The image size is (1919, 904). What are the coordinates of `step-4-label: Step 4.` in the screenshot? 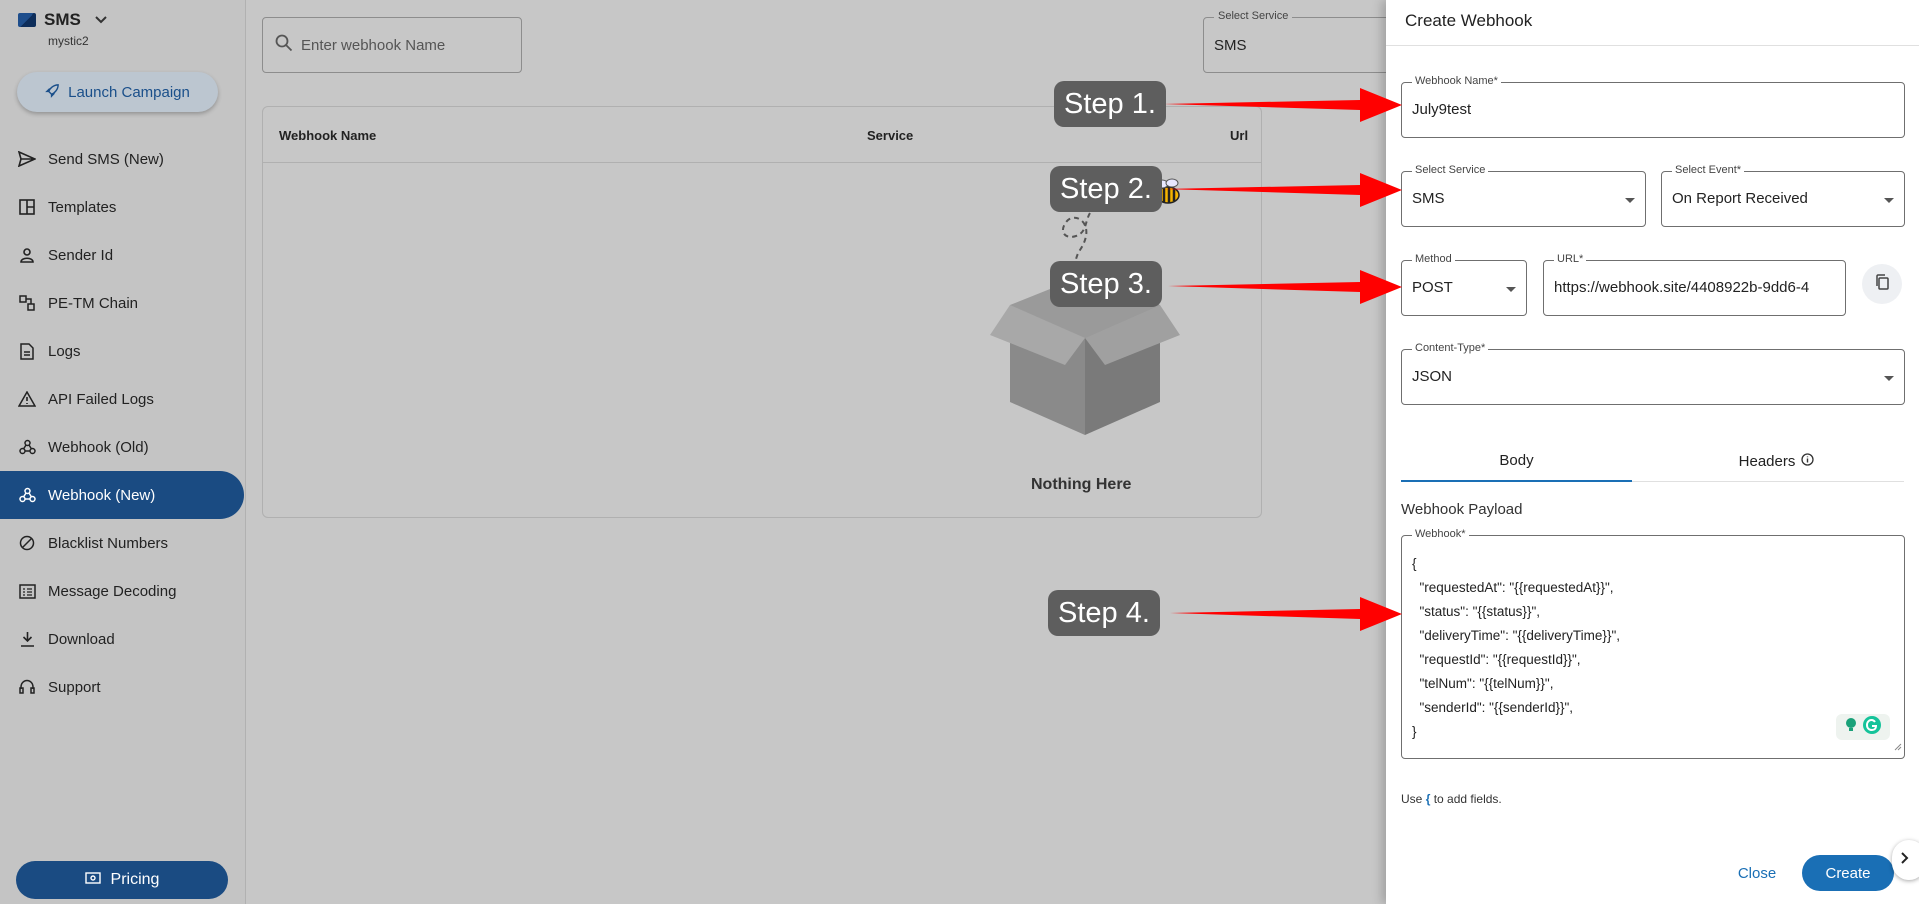 It's located at (1104, 613).